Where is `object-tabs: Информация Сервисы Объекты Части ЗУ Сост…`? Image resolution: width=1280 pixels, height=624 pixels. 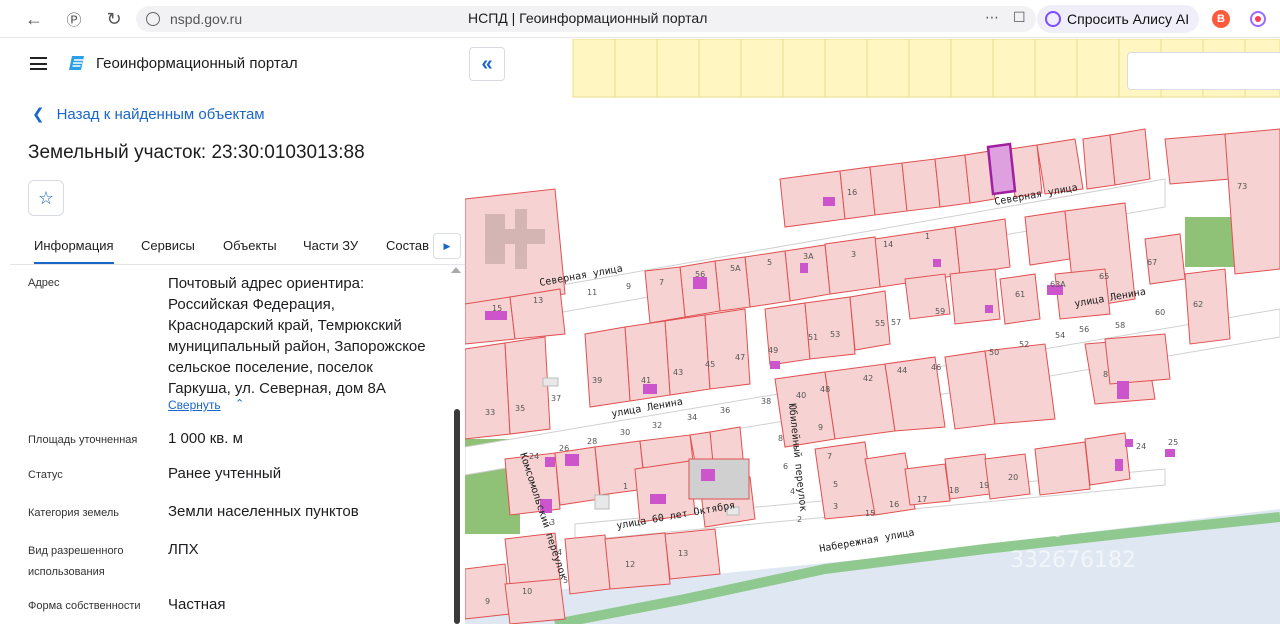
object-tabs: Информация Сервисы Объекты Части ЗУ Сост… is located at coordinates (237, 247).